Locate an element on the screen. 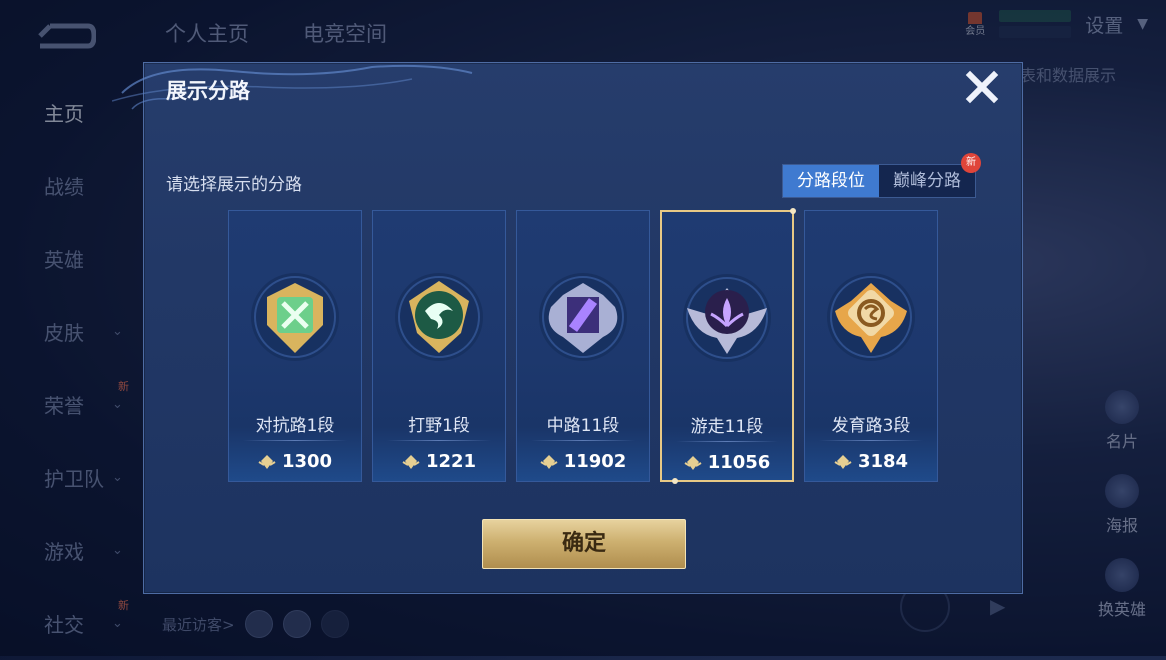 The image size is (1166, 660). sidebar-item: 游戏 ⌄ is located at coordinates (70, 550).